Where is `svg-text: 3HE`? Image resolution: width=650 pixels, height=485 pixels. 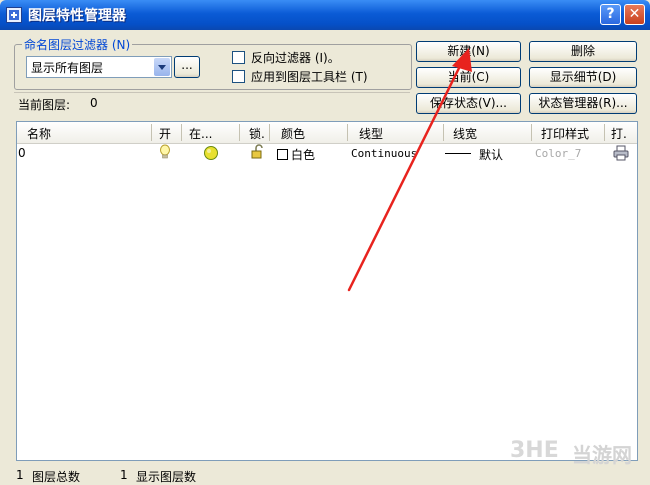 svg-text: 3HE is located at coordinates (534, 450).